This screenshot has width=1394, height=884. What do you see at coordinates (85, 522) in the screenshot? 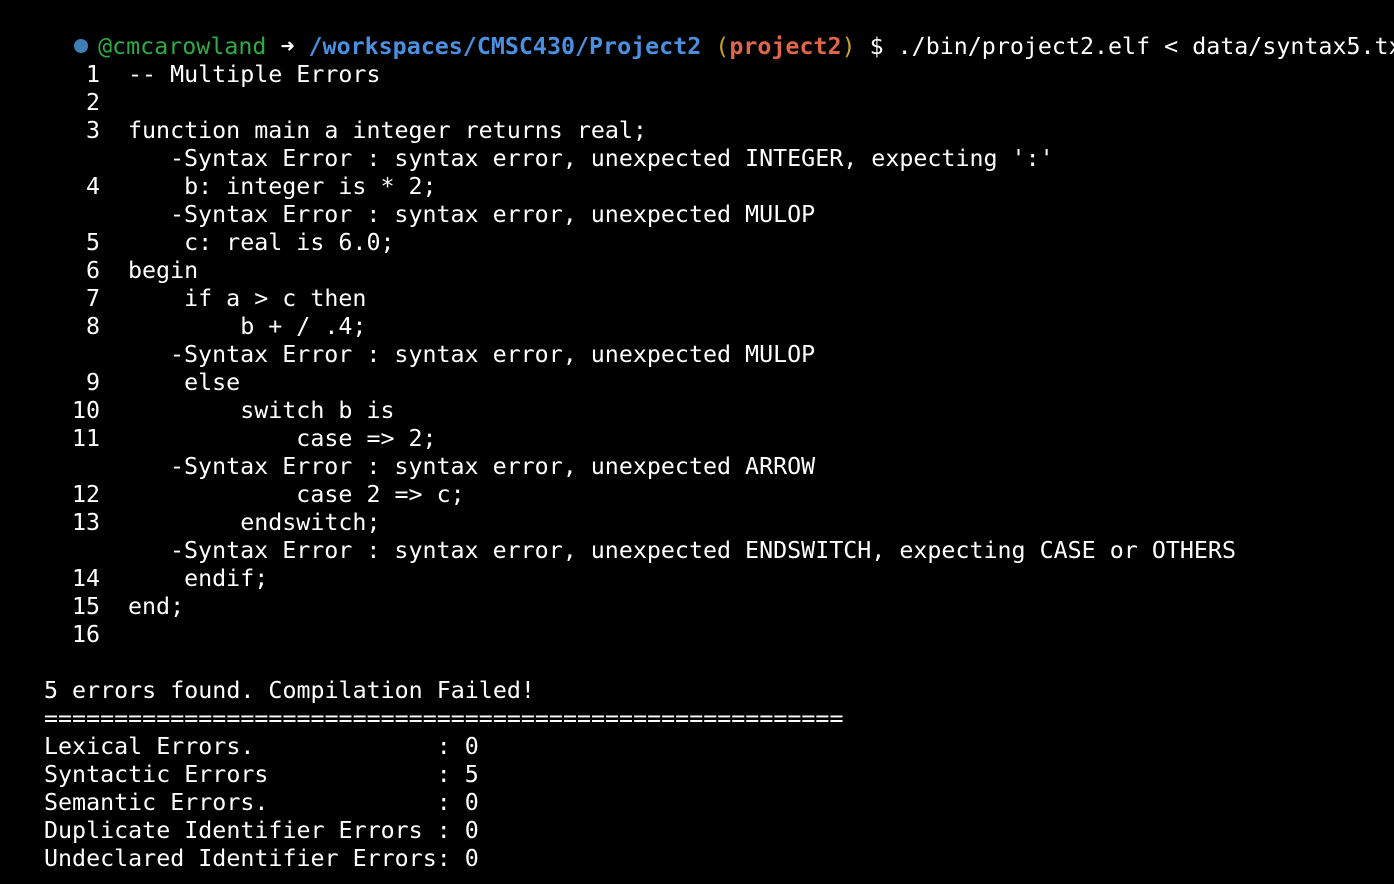
I see `line-number: 13` at bounding box center [85, 522].